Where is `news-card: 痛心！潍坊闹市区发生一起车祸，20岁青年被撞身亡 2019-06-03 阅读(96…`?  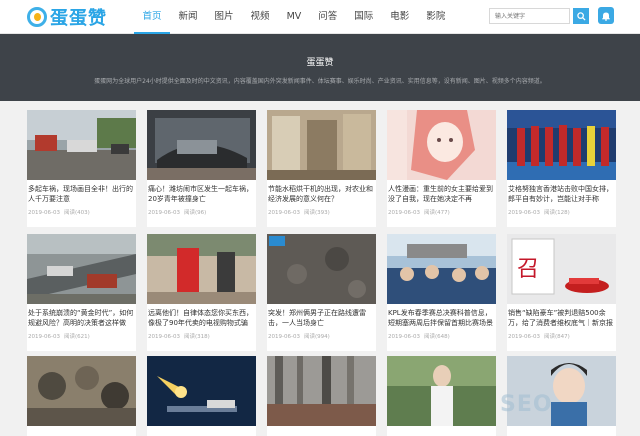
news-card: 痛心！潍坊闹市区发生一起车祸，20岁青年被撞身亡 2019-06-03 阅读(96… is located at coordinates (201, 168).